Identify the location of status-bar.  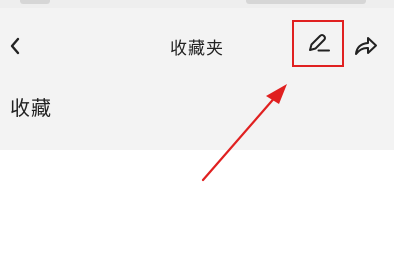
(197, 4).